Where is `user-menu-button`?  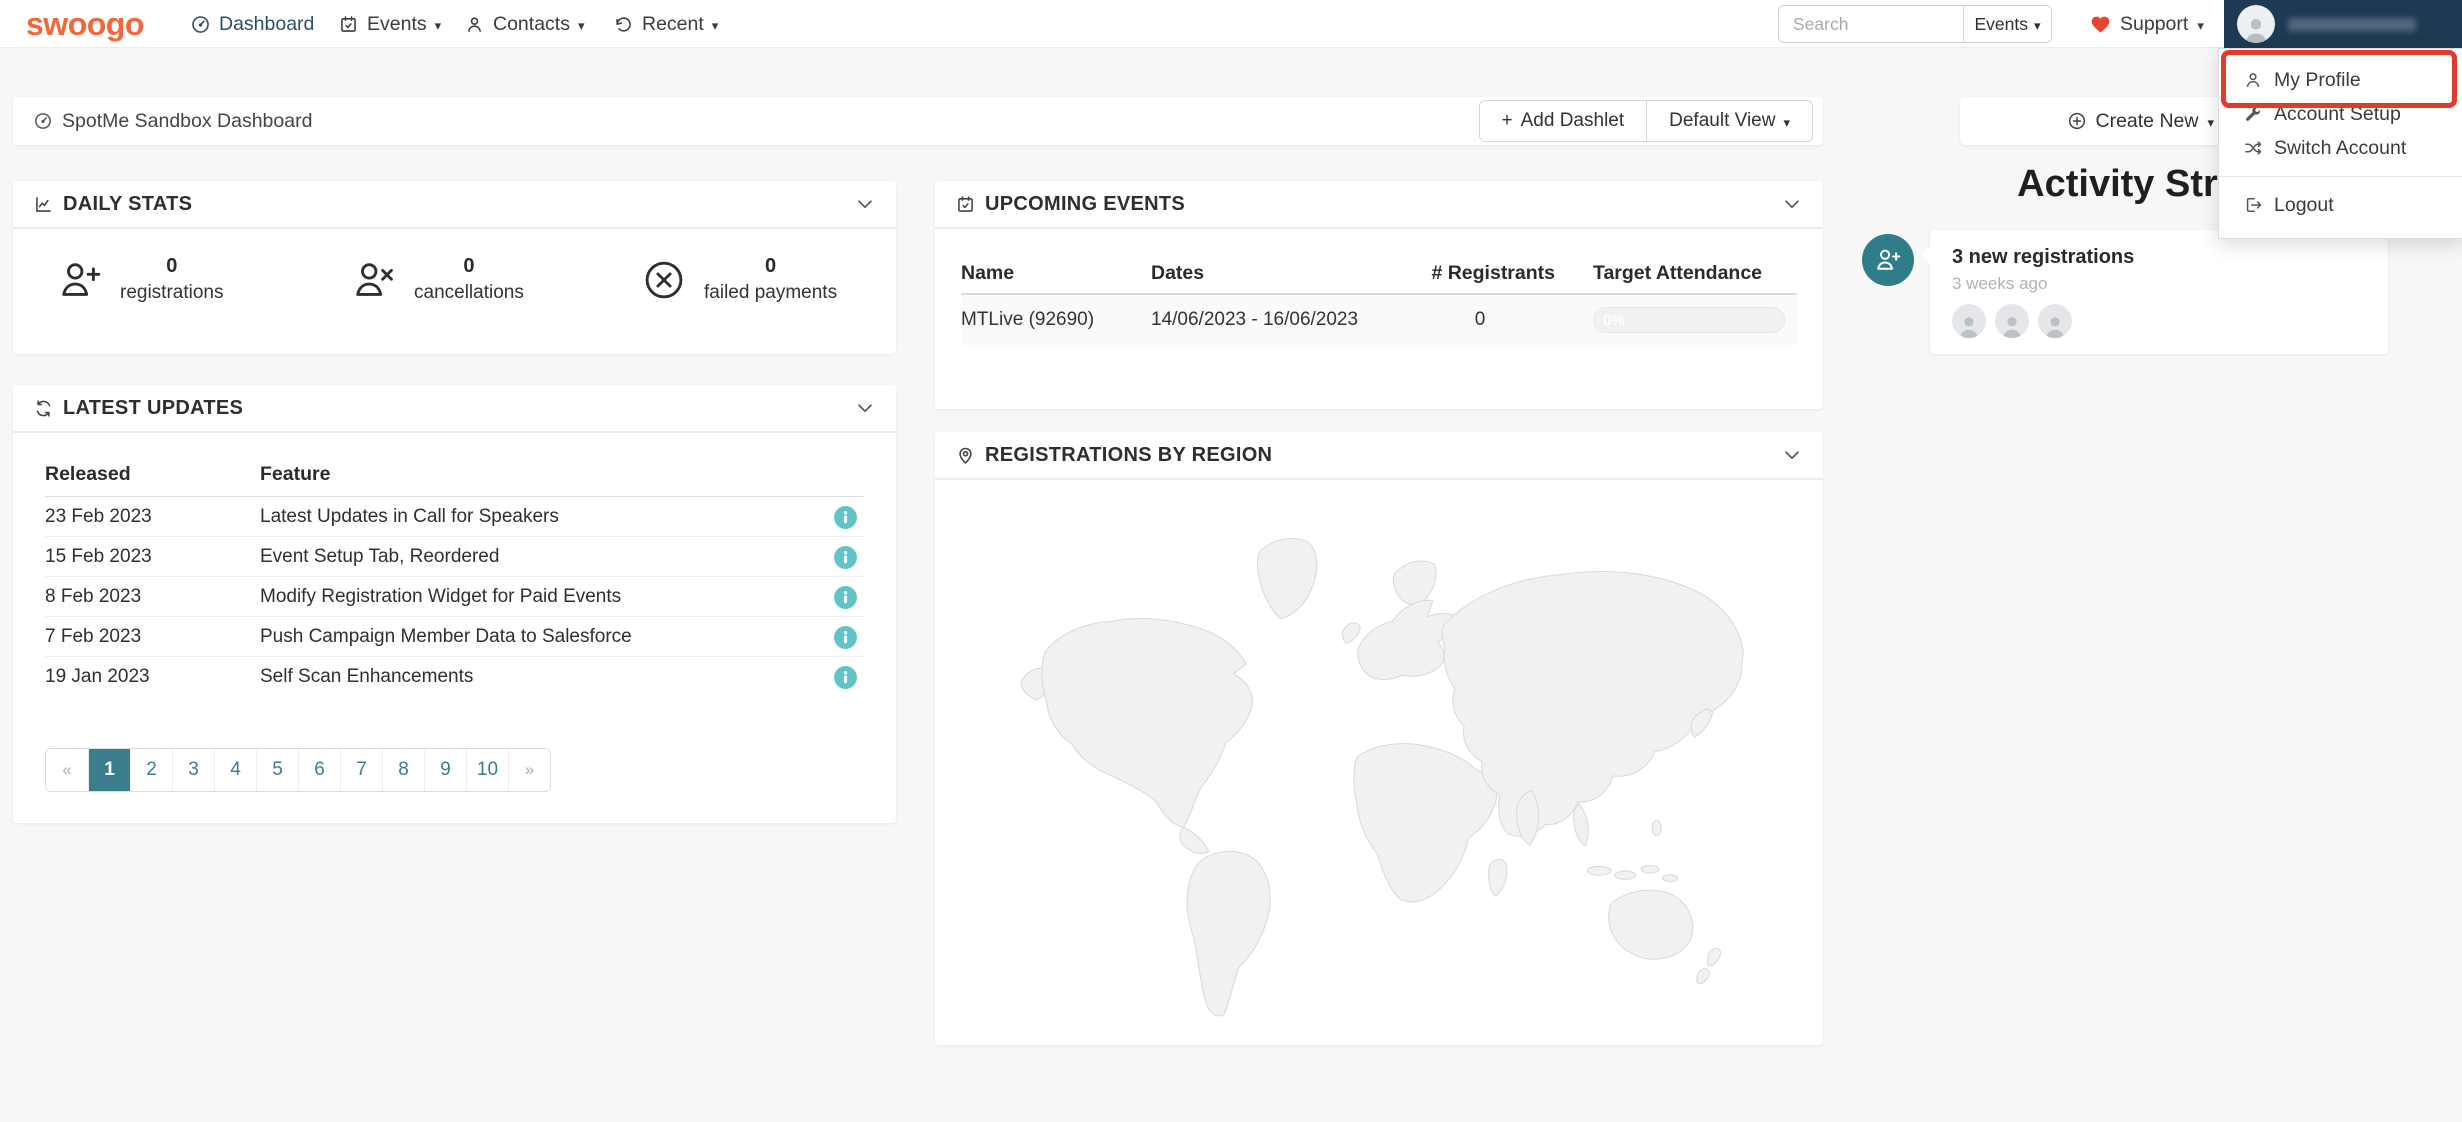 user-menu-button is located at coordinates (2343, 24).